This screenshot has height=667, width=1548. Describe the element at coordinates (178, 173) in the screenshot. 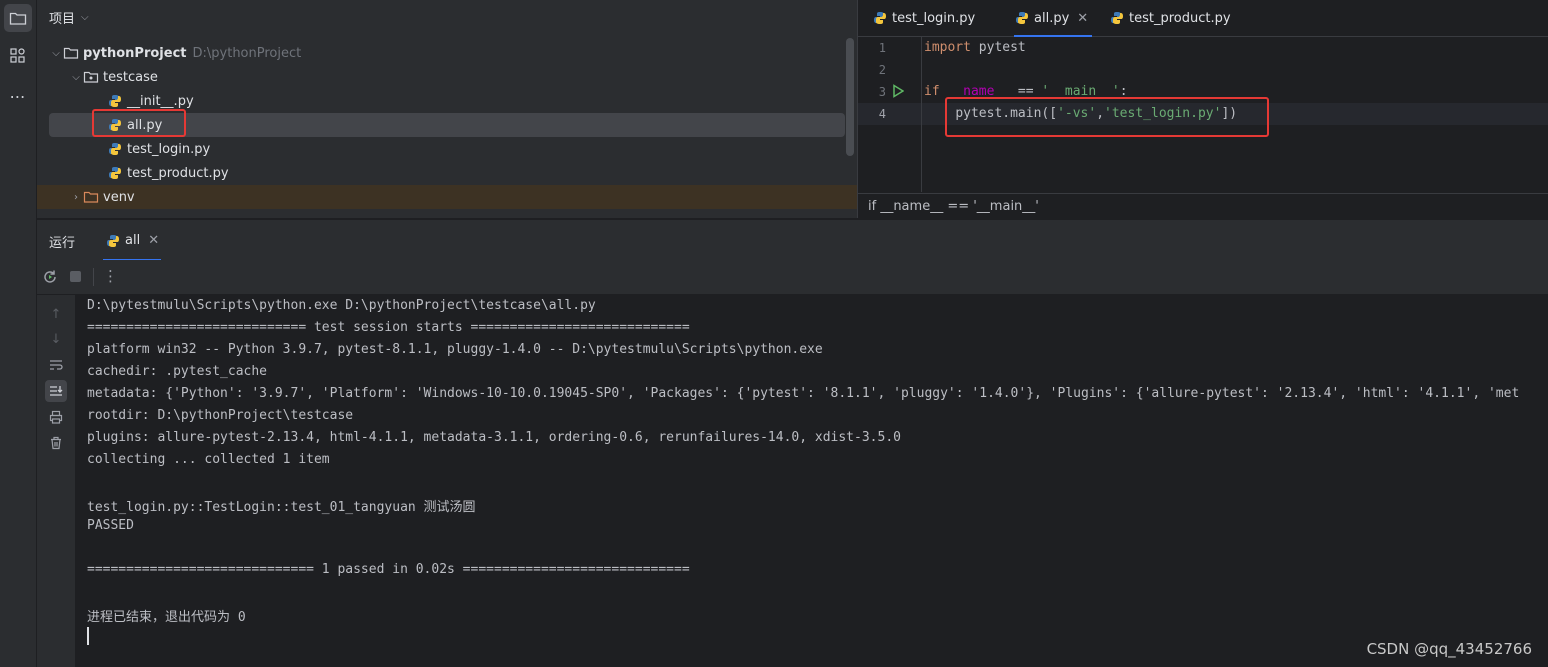

I see `file-label: test_product.py` at that location.